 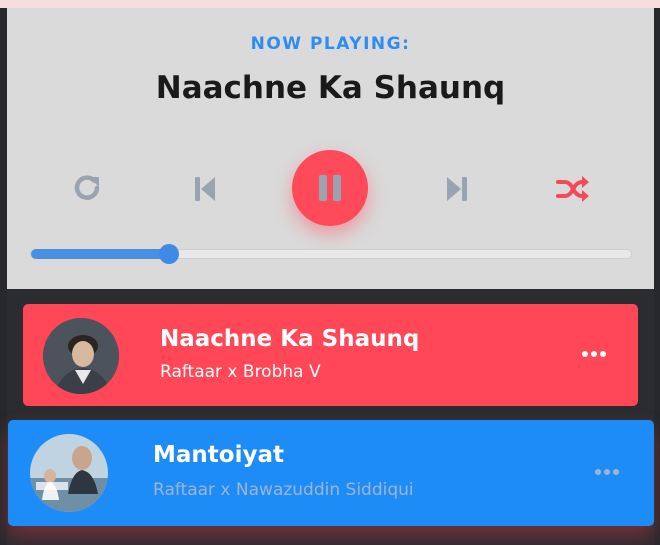 What do you see at coordinates (330, 44) in the screenshot?
I see `now-playing-label: NOW PLAYING:` at bounding box center [330, 44].